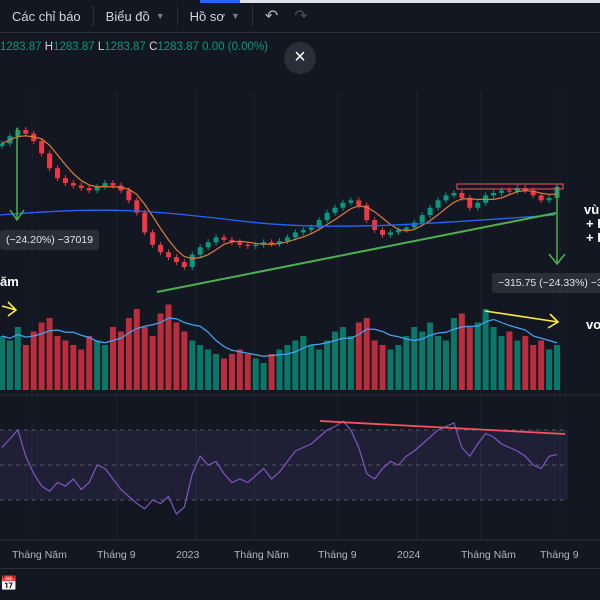 This screenshot has height=600, width=600. What do you see at coordinates (593, 324) in the screenshot?
I see `note-text: vo` at bounding box center [593, 324].